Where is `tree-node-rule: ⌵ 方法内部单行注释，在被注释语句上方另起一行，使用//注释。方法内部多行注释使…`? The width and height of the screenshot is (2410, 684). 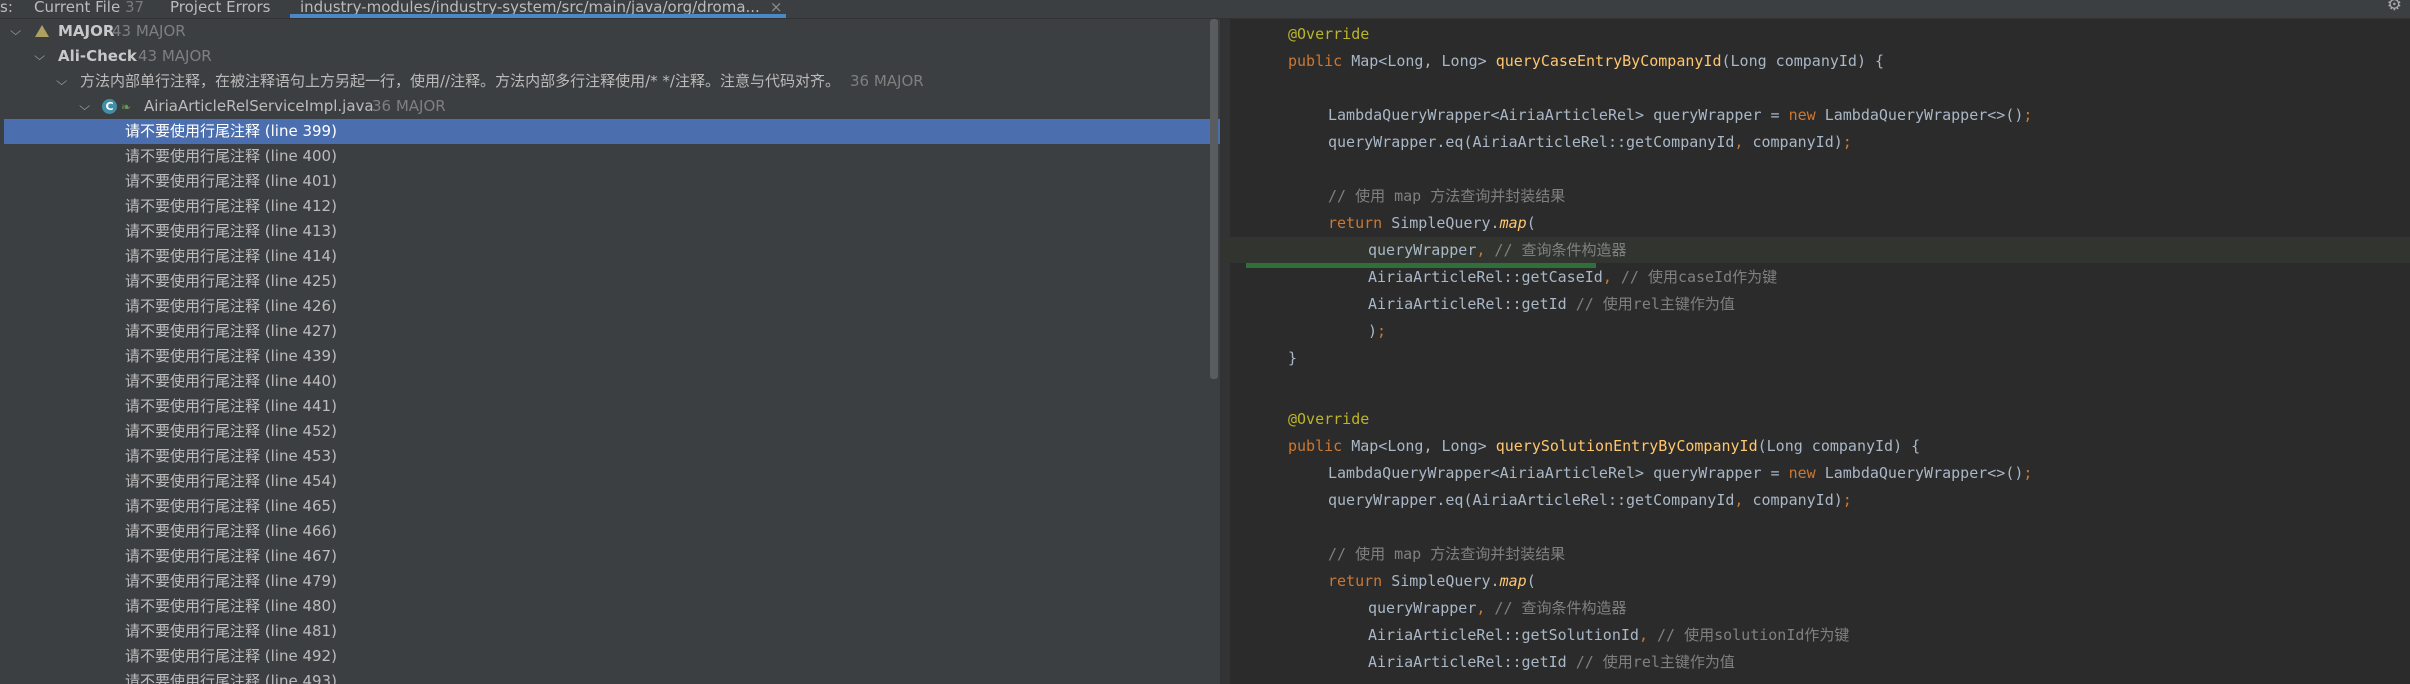 tree-node-rule: ⌵ 方法内部单行注释，在被注释语句上方另起一行，使用//注释。方法内部多行注释使… is located at coordinates (610, 81).